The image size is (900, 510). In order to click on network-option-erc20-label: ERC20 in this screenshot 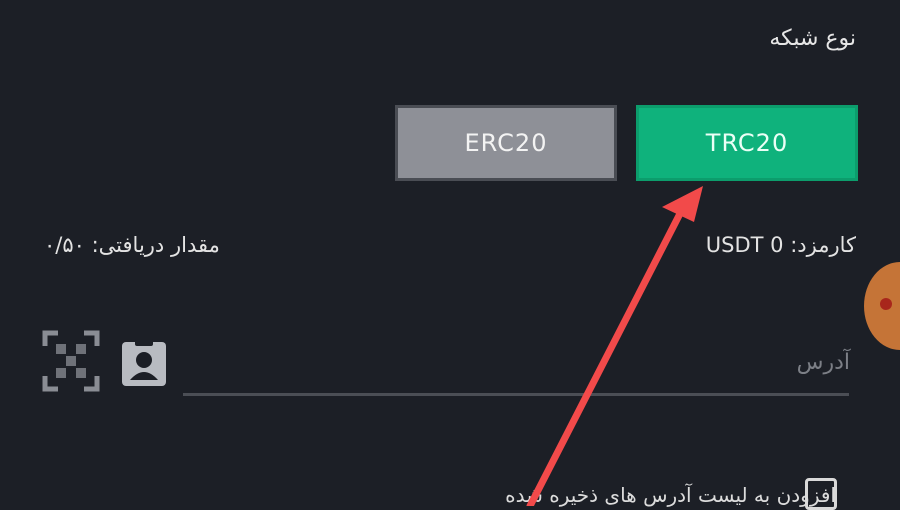, I will do `click(506, 143)`.